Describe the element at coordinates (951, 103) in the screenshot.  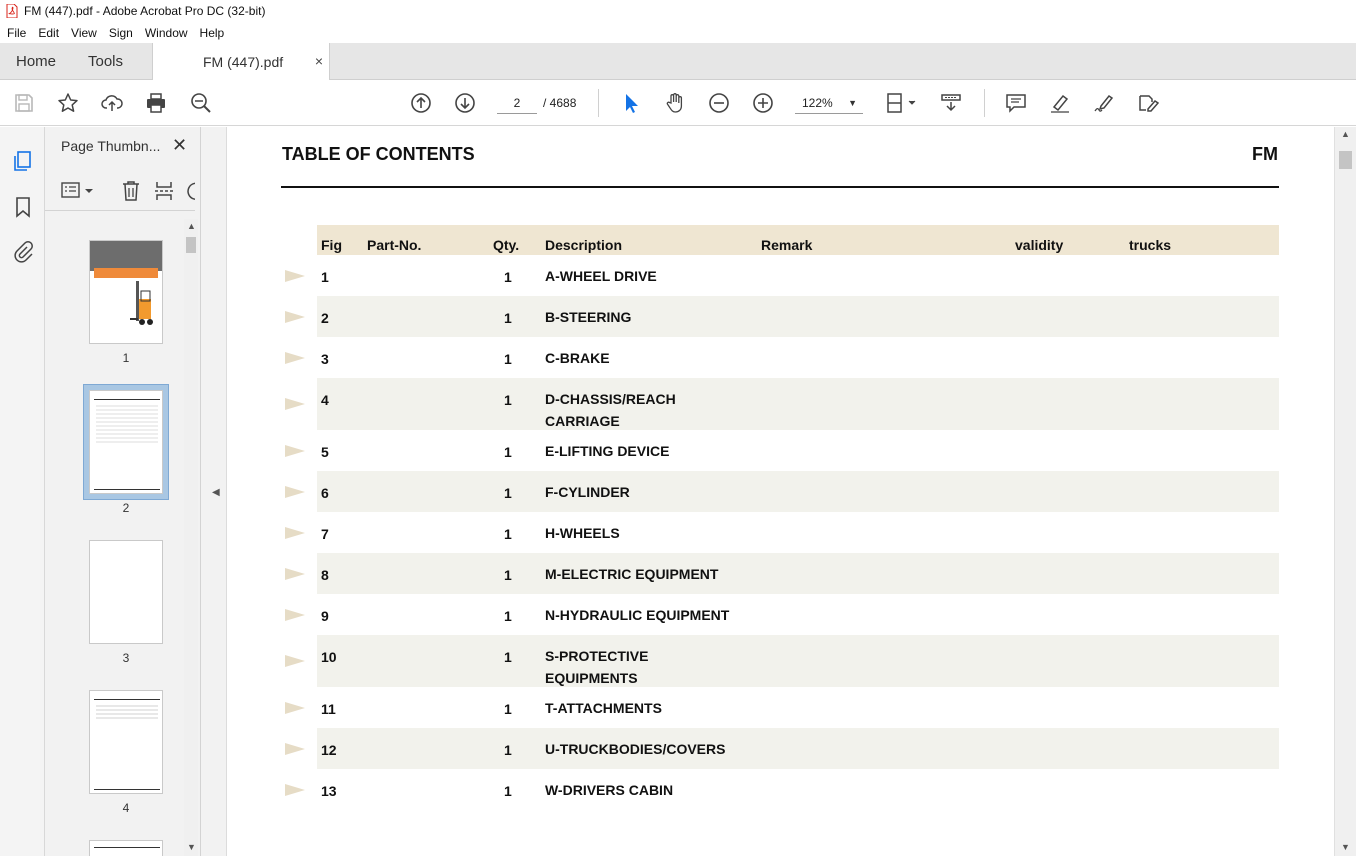
I see `scroll-mode-icon` at that location.